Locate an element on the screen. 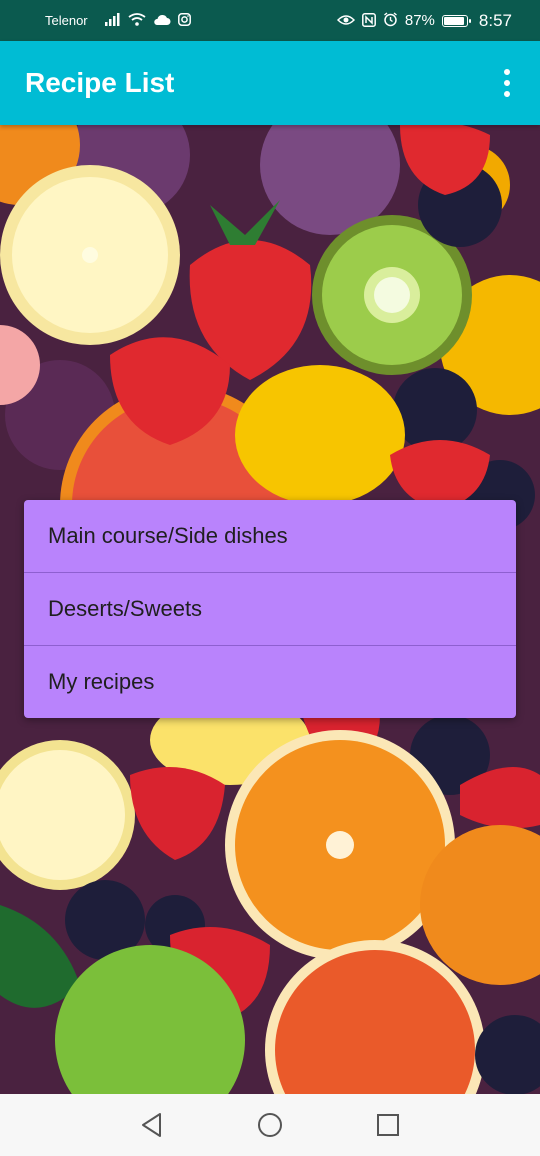 The width and height of the screenshot is (540, 1156). carrier-name: Telenor is located at coordinates (66, 20).